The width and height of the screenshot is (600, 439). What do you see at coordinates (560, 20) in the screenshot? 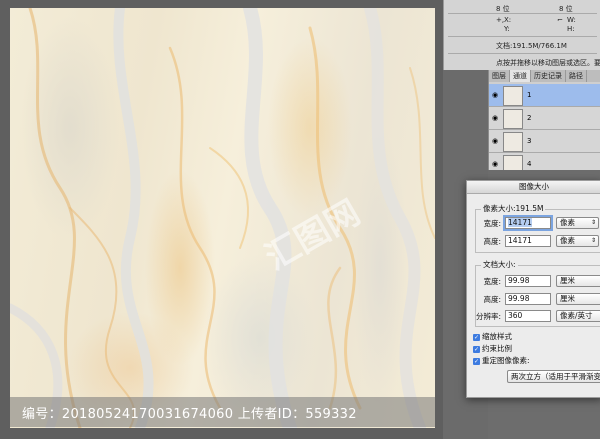
I see `selection-size-icon: ⌐` at bounding box center [560, 20].